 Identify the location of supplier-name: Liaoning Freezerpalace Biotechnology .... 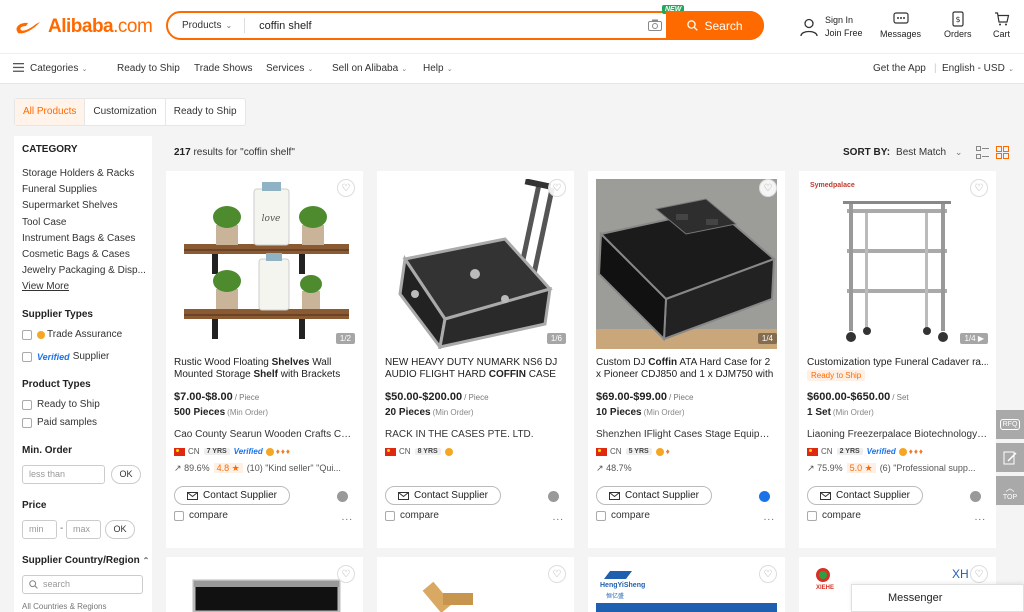
(897, 434).